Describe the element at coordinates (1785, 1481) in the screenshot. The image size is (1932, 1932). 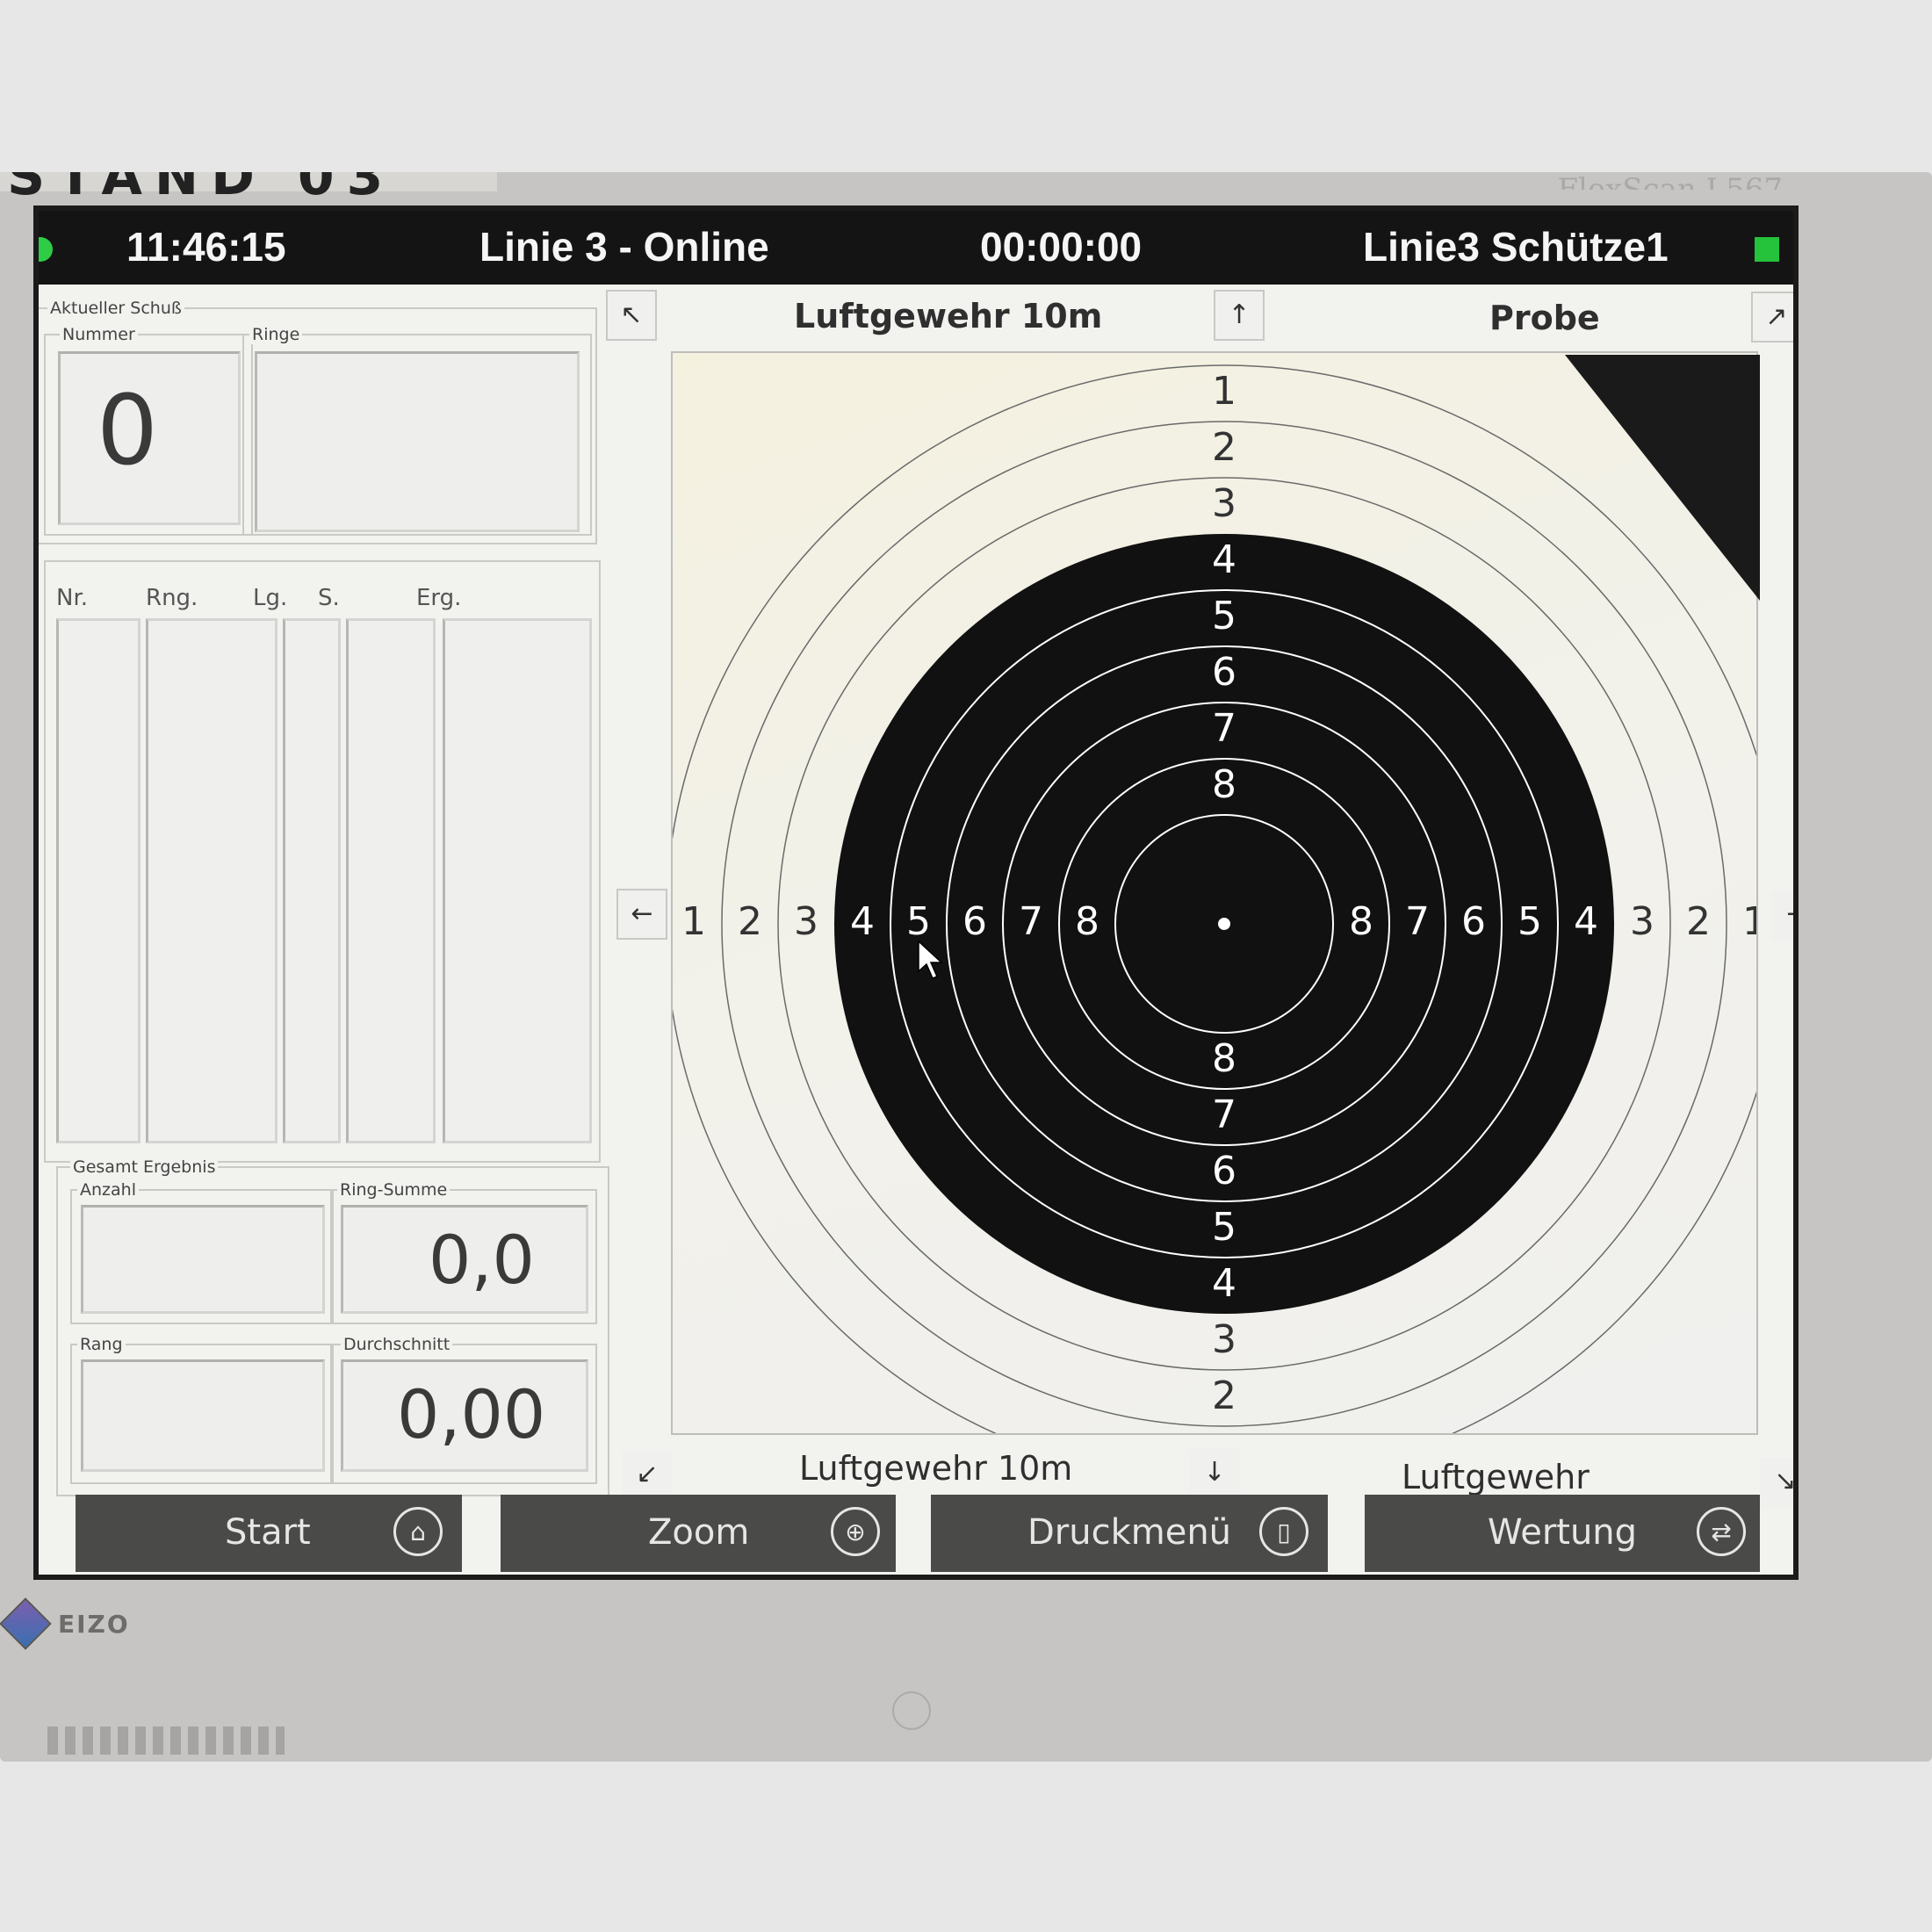
I see `arrow-down-right-icon: ↘` at that location.